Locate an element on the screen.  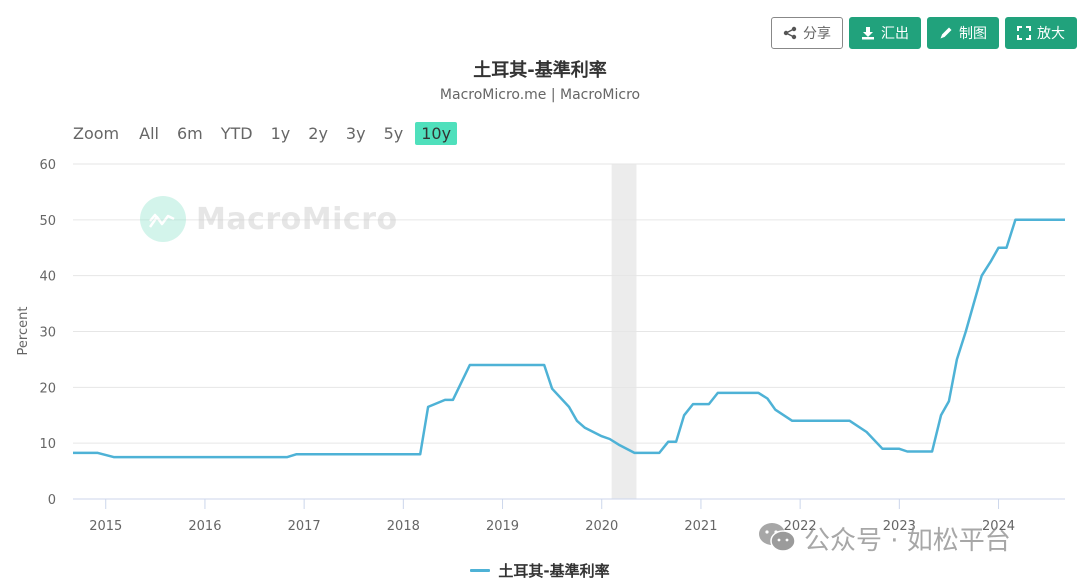
x-tick-label: 2018 is located at coordinates (403, 526).